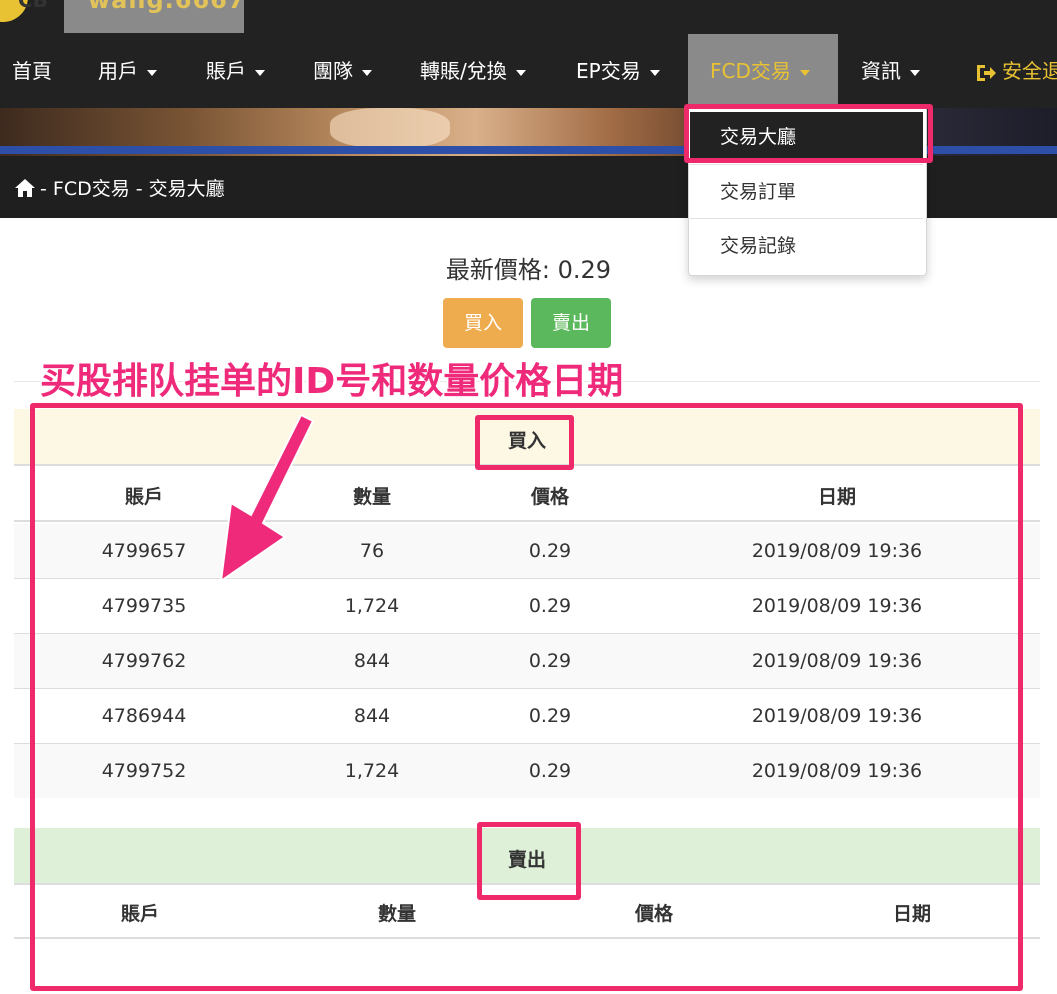 This screenshot has width=1057, height=994. I want to click on arrow-icon, so click(267, 499).